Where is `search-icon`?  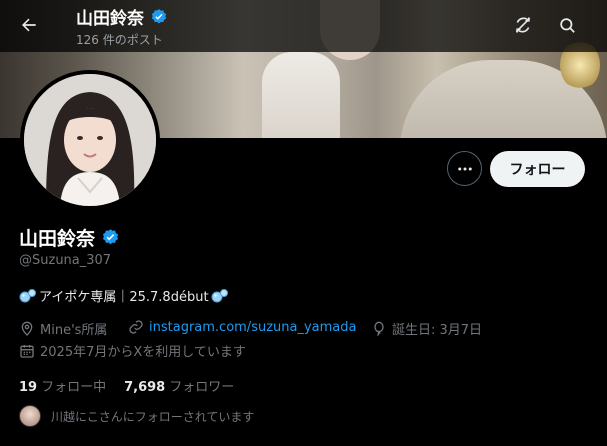 search-icon is located at coordinates (567, 25).